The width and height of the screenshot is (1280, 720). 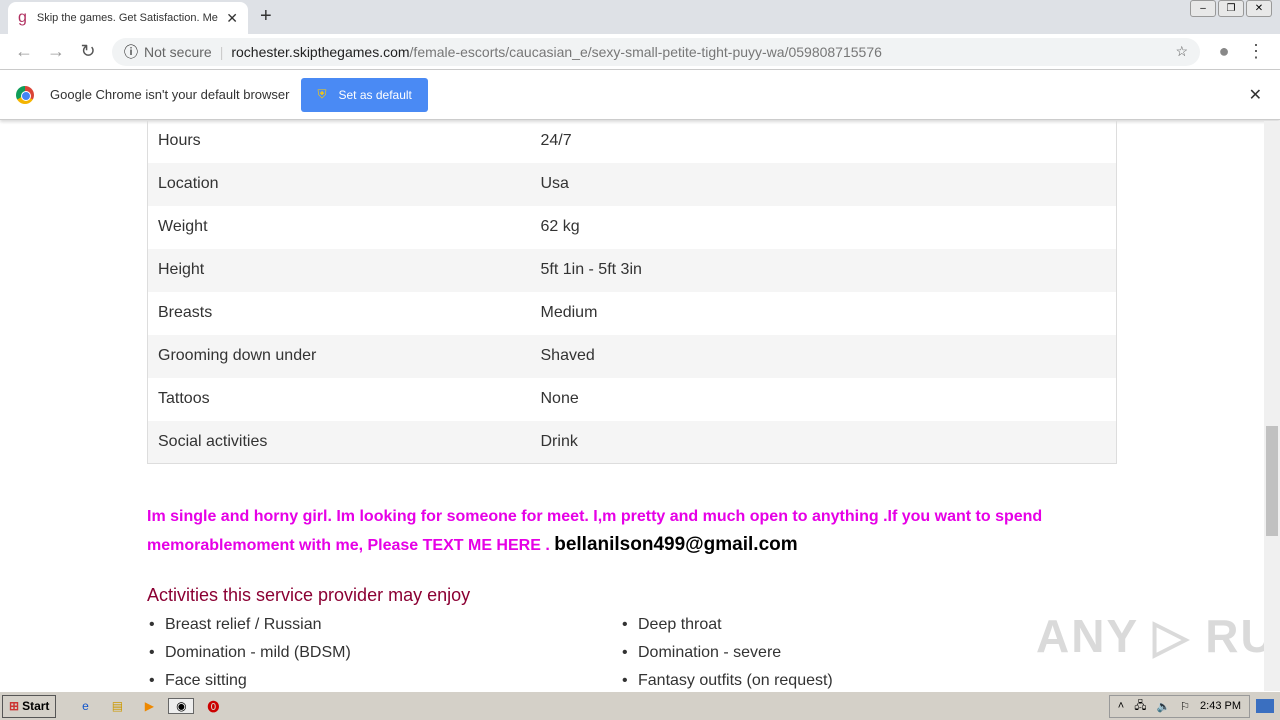 What do you see at coordinates (569, 312) in the screenshot?
I see `detail-value: Medium` at bounding box center [569, 312].